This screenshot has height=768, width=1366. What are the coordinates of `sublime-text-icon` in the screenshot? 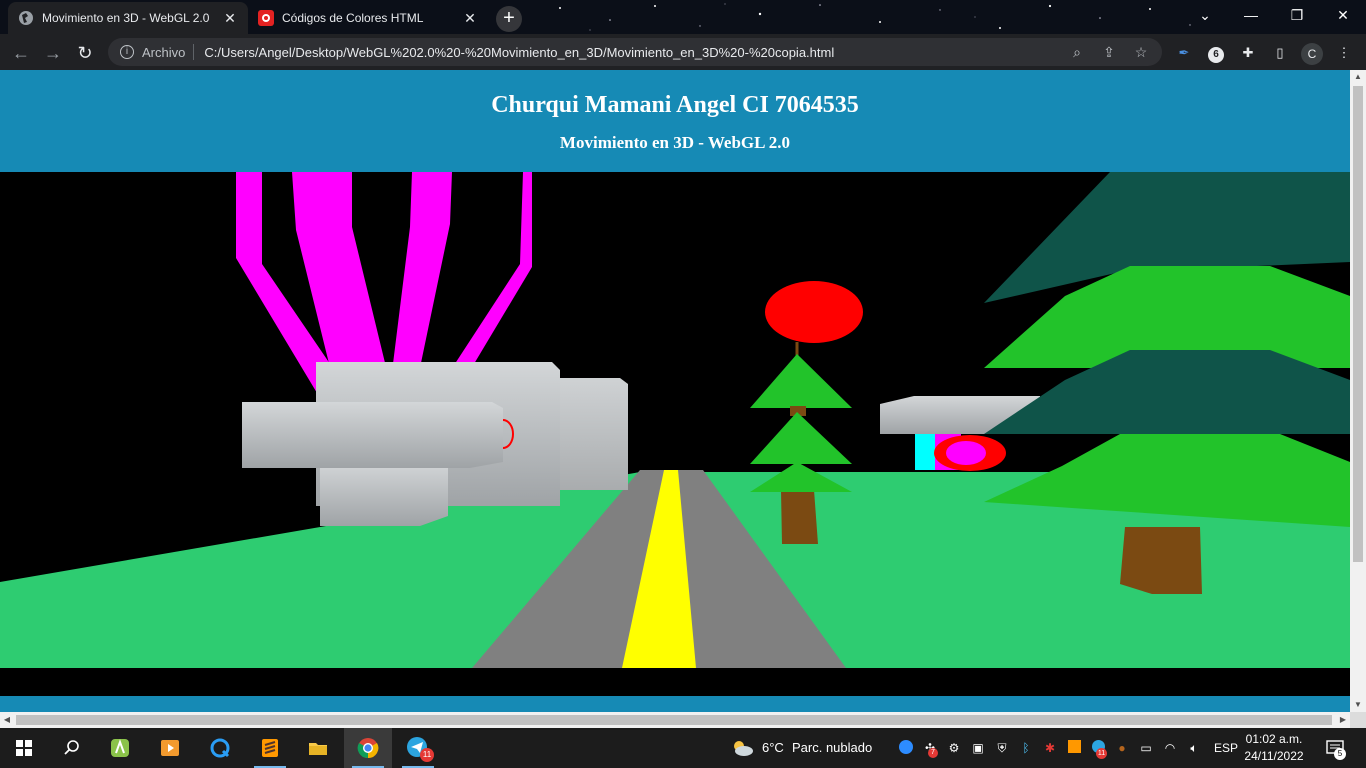 It's located at (270, 748).